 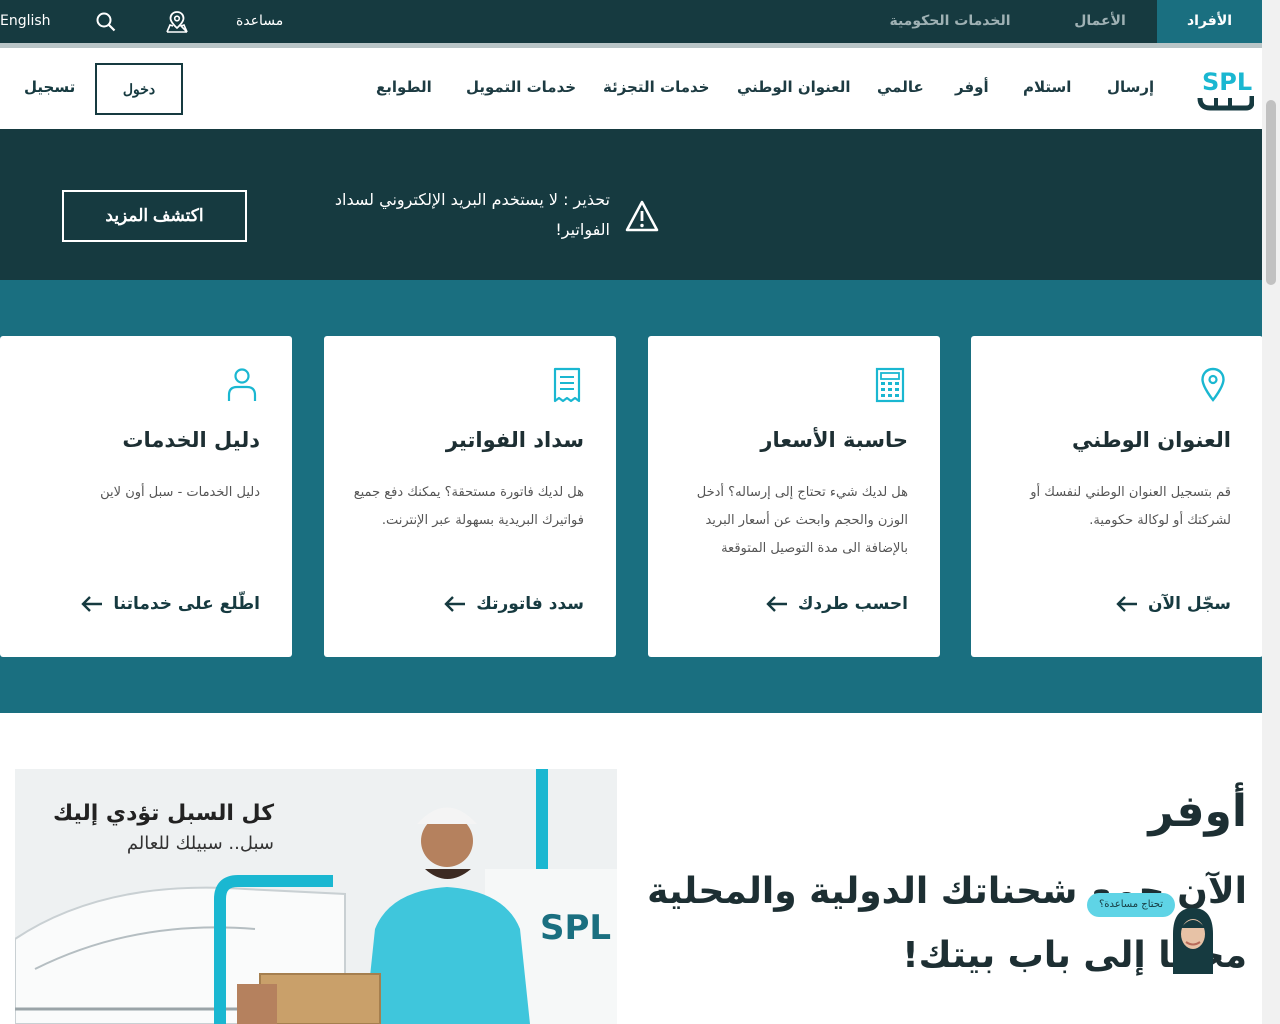 I want to click on offer-section-title: أوفر, so click(x=1197, y=811).